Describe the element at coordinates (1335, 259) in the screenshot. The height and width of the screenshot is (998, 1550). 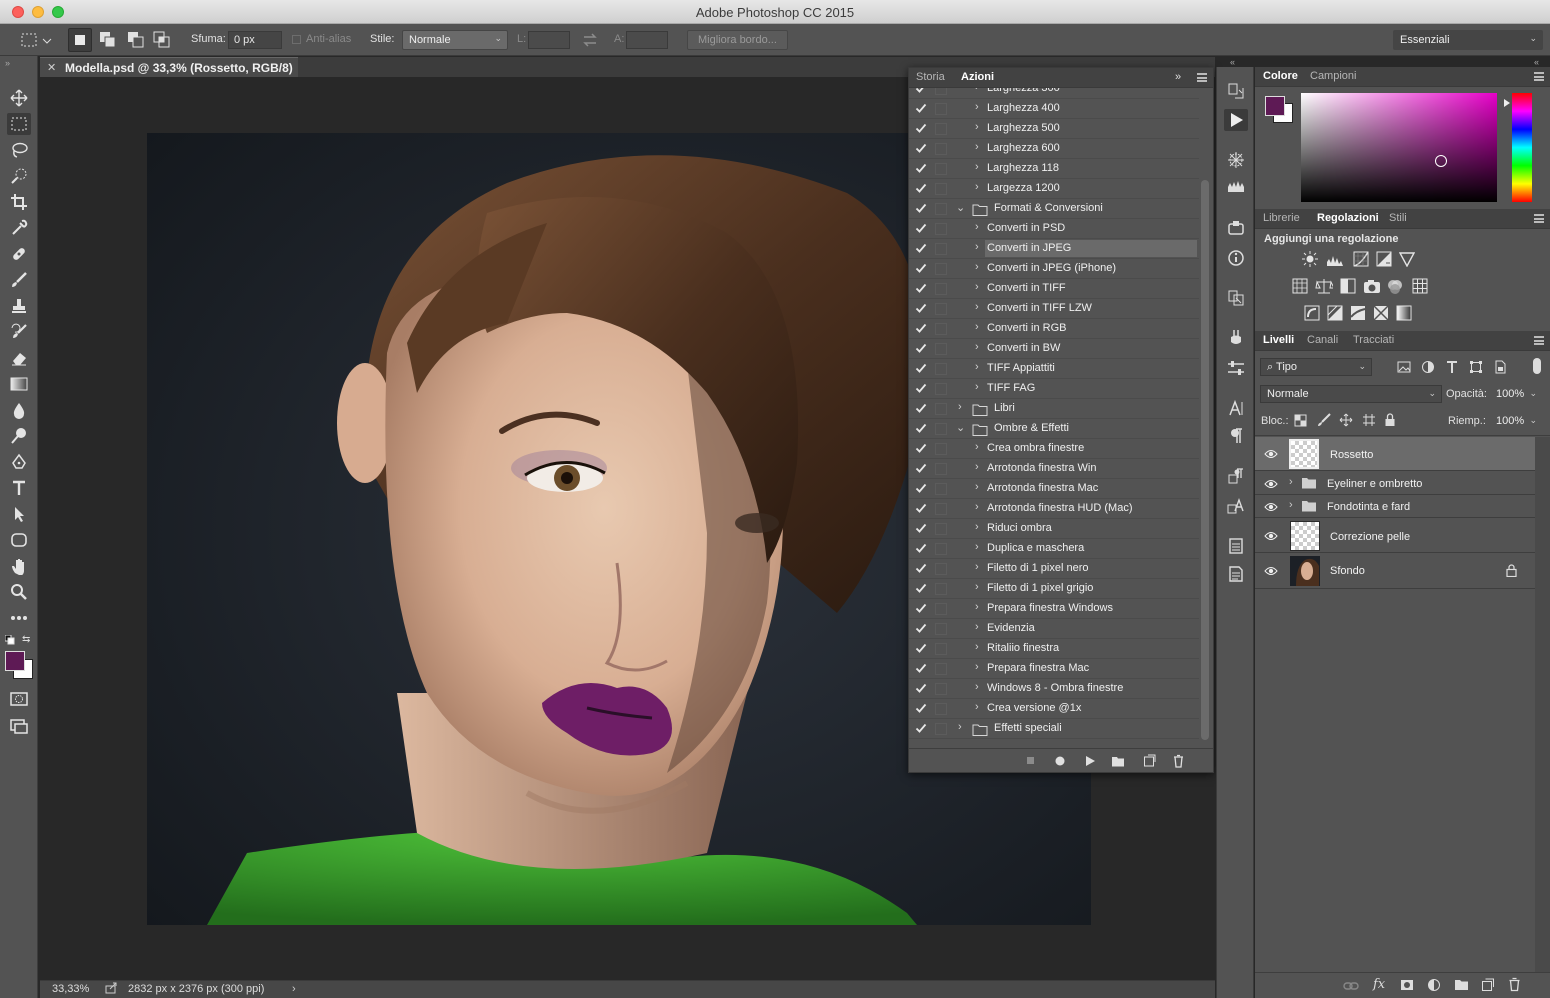
I see `levels-icon` at that location.